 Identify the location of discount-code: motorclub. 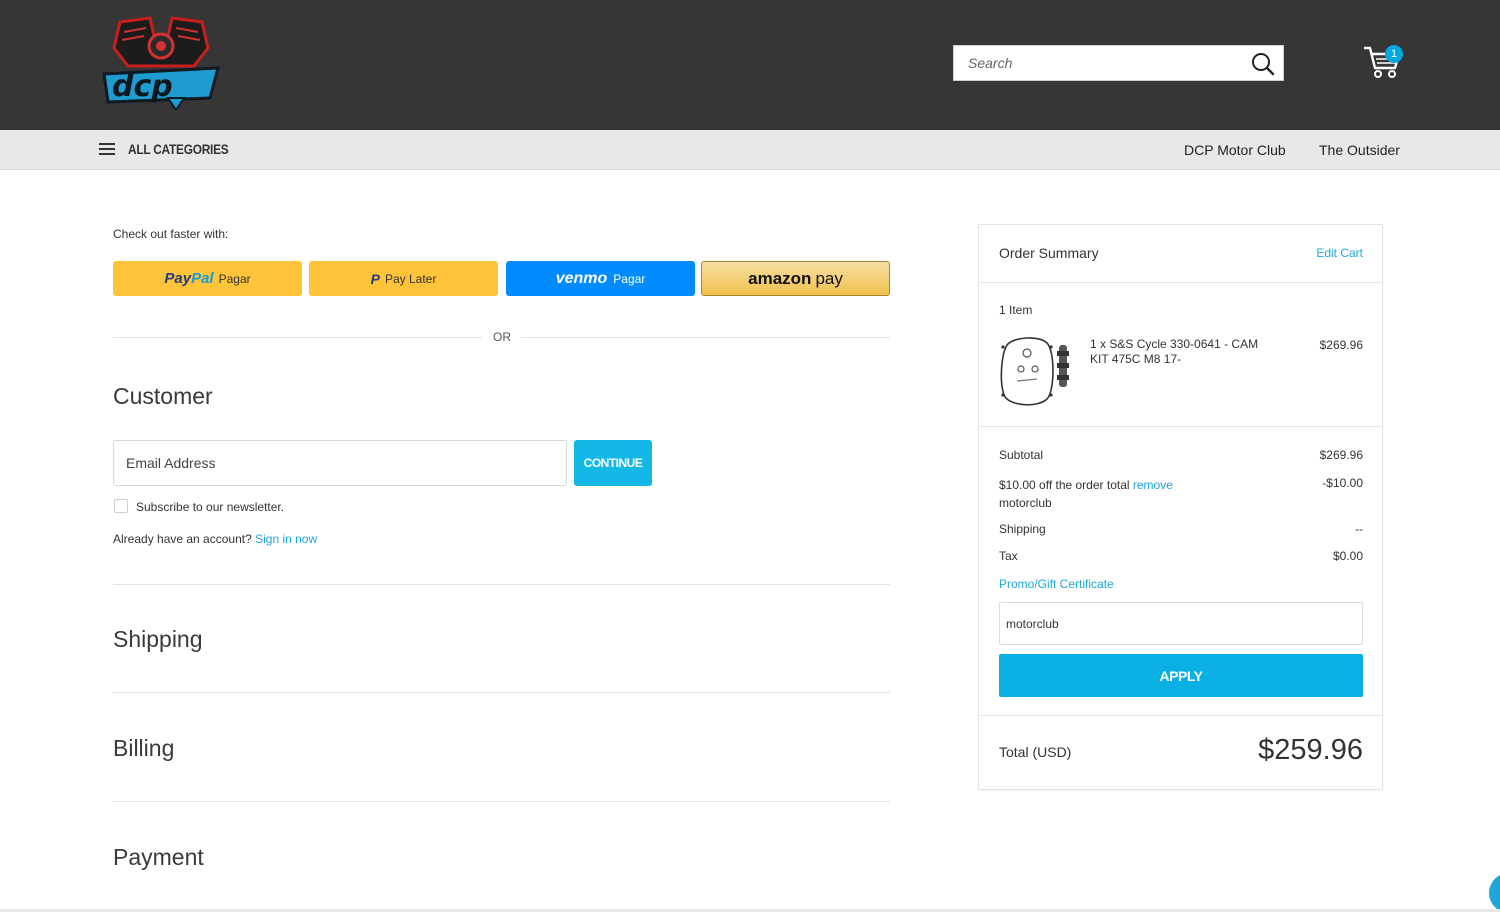
(1025, 503).